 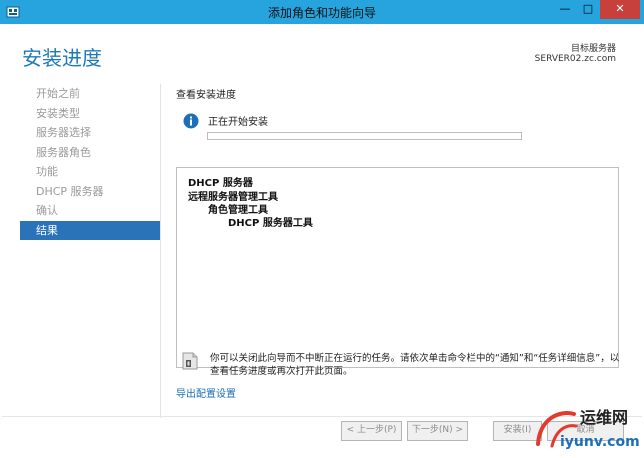 I want to click on window-title: 添加角色和功能向导, so click(x=321, y=13).